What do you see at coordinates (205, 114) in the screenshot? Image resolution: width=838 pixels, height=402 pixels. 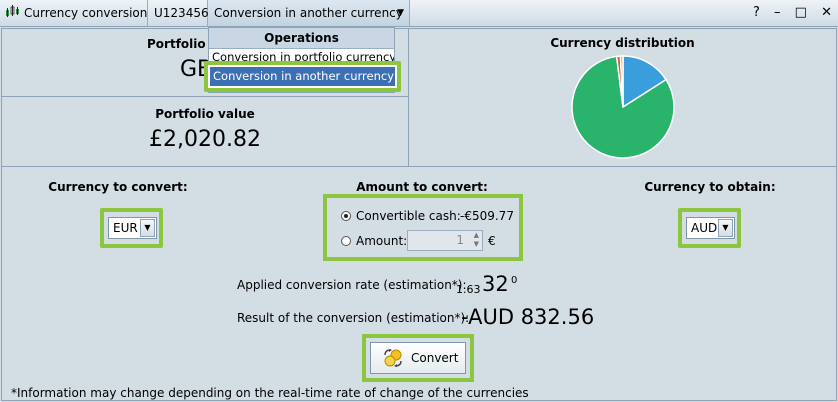 I see `portfolio-value-label: Portfolio value` at bounding box center [205, 114].